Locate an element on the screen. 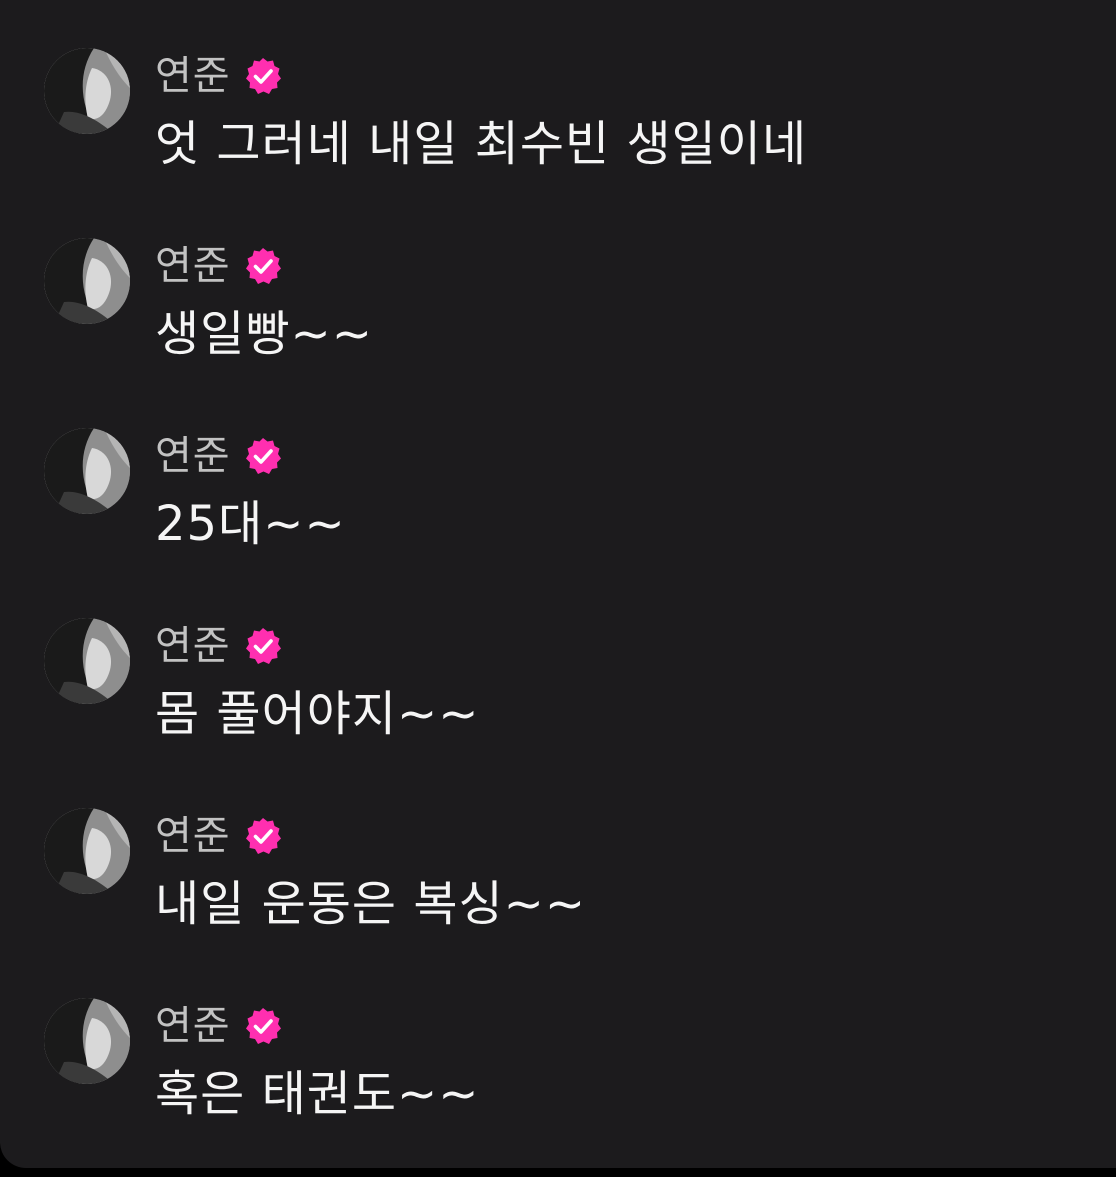 The height and width of the screenshot is (1177, 1116). chat-message: 연준 내일 운동은 복싱~~ is located at coordinates (558, 846).